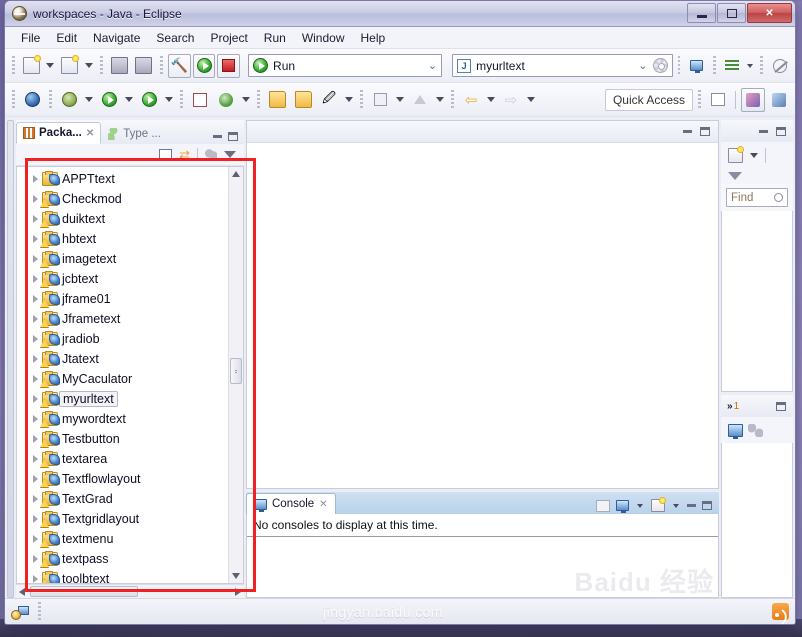 The width and height of the screenshot is (802, 637). I want to click on maximize-view-icon, so click(233, 136).